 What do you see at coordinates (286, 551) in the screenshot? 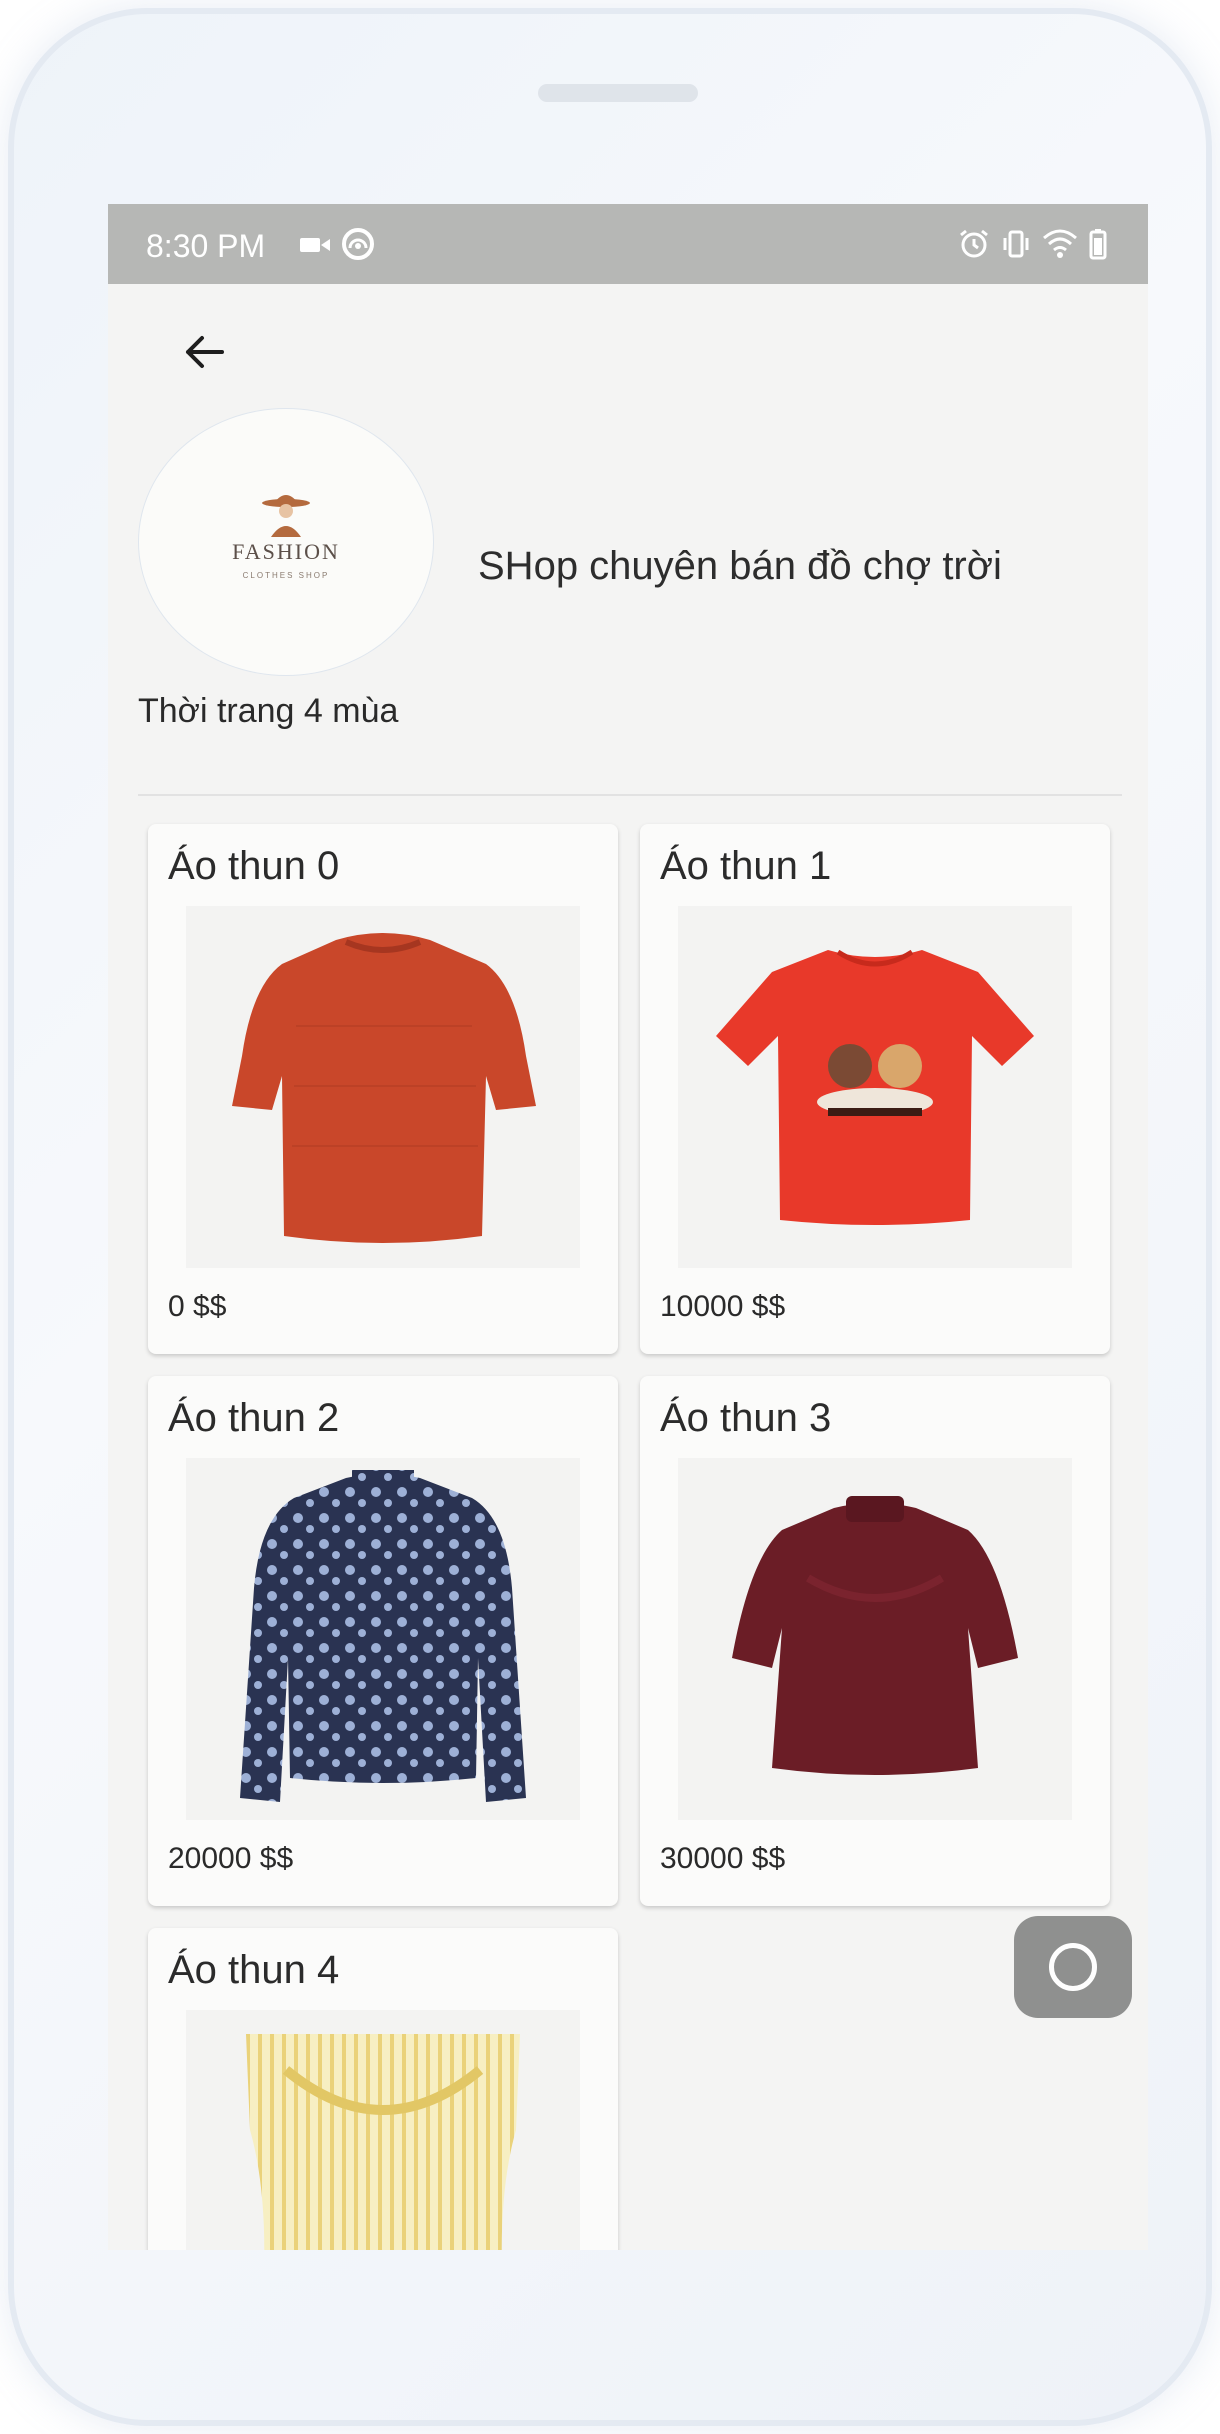
I see `logo-text: FASHION` at bounding box center [286, 551].